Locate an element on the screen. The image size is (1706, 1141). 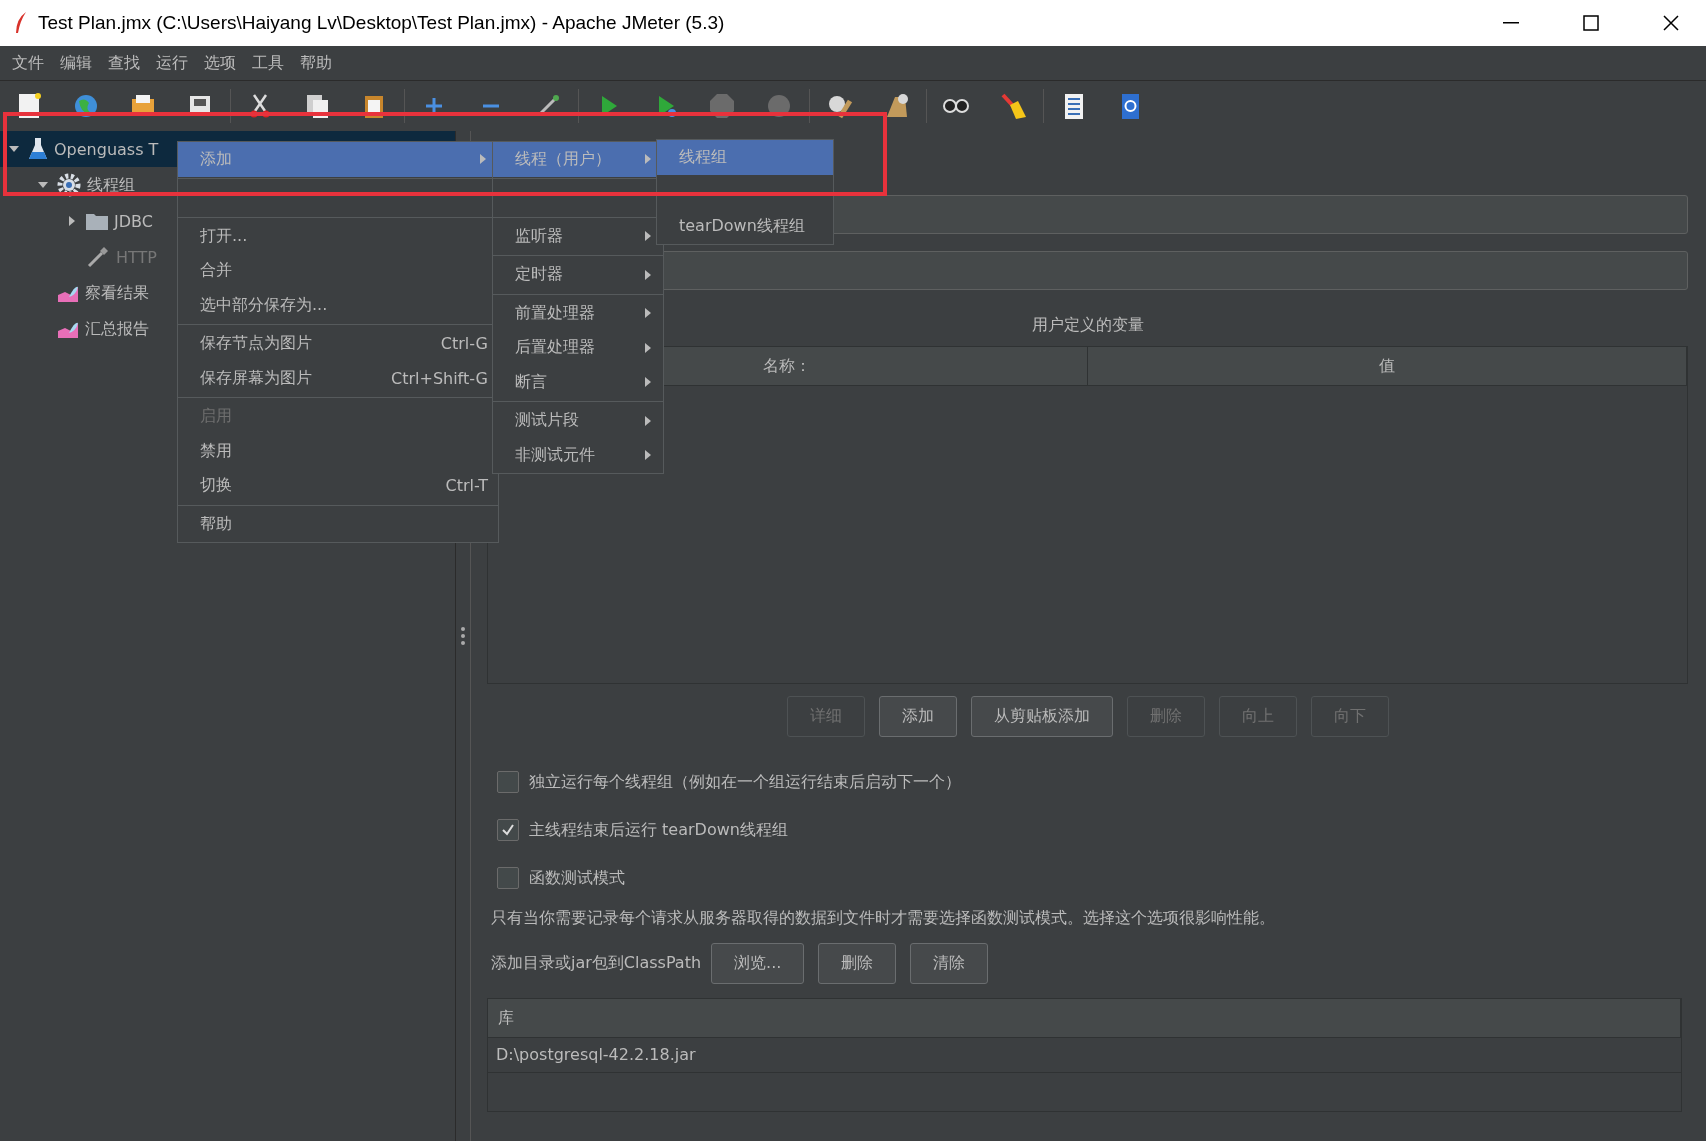
tree-label: 察看结果 is located at coordinates (117, 293).